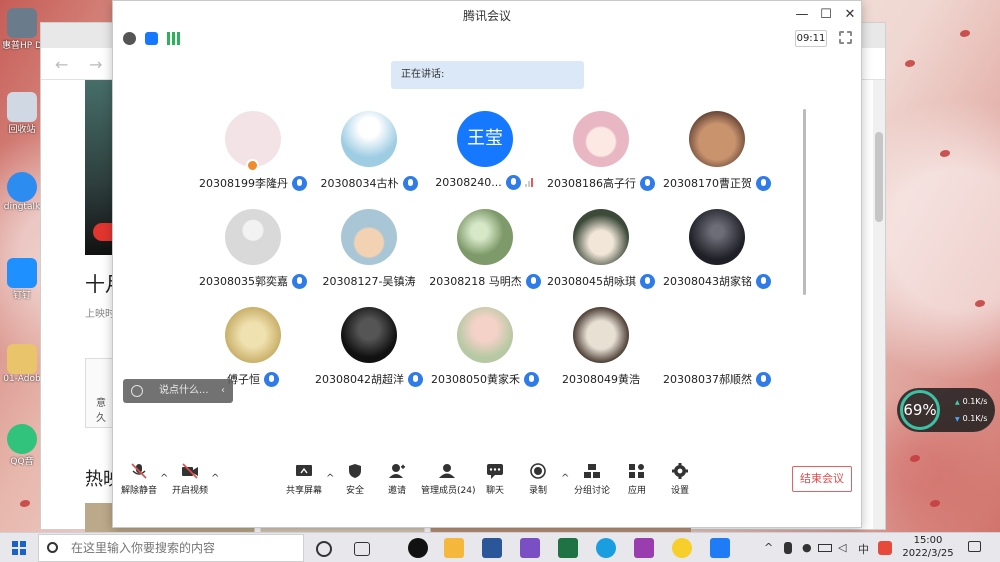  Describe the element at coordinates (19, 548) in the screenshot. I see `windows-start-icon` at that location.